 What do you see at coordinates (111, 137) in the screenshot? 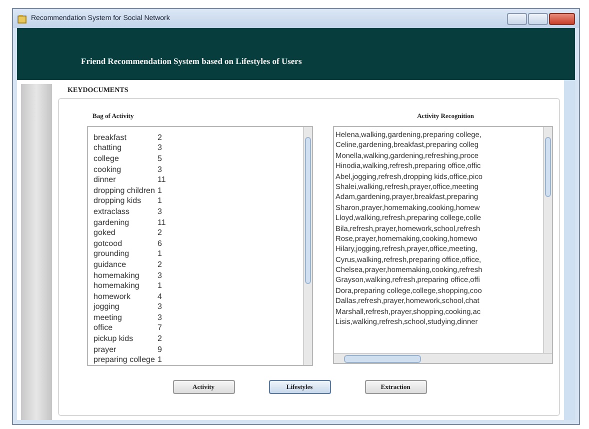
I see `activity-name: breakfast` at bounding box center [111, 137].